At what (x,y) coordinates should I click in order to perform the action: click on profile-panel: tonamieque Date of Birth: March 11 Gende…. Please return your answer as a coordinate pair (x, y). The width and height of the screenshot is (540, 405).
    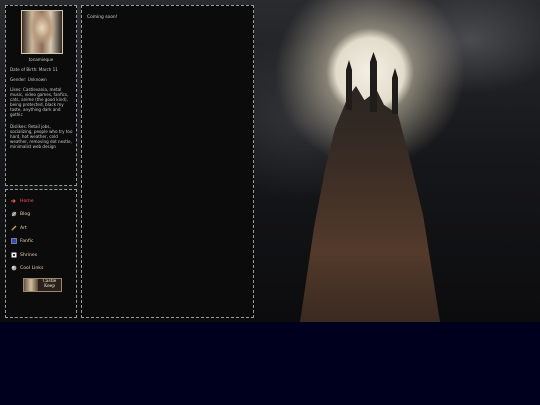
    Looking at the image, I should click on (41, 95).